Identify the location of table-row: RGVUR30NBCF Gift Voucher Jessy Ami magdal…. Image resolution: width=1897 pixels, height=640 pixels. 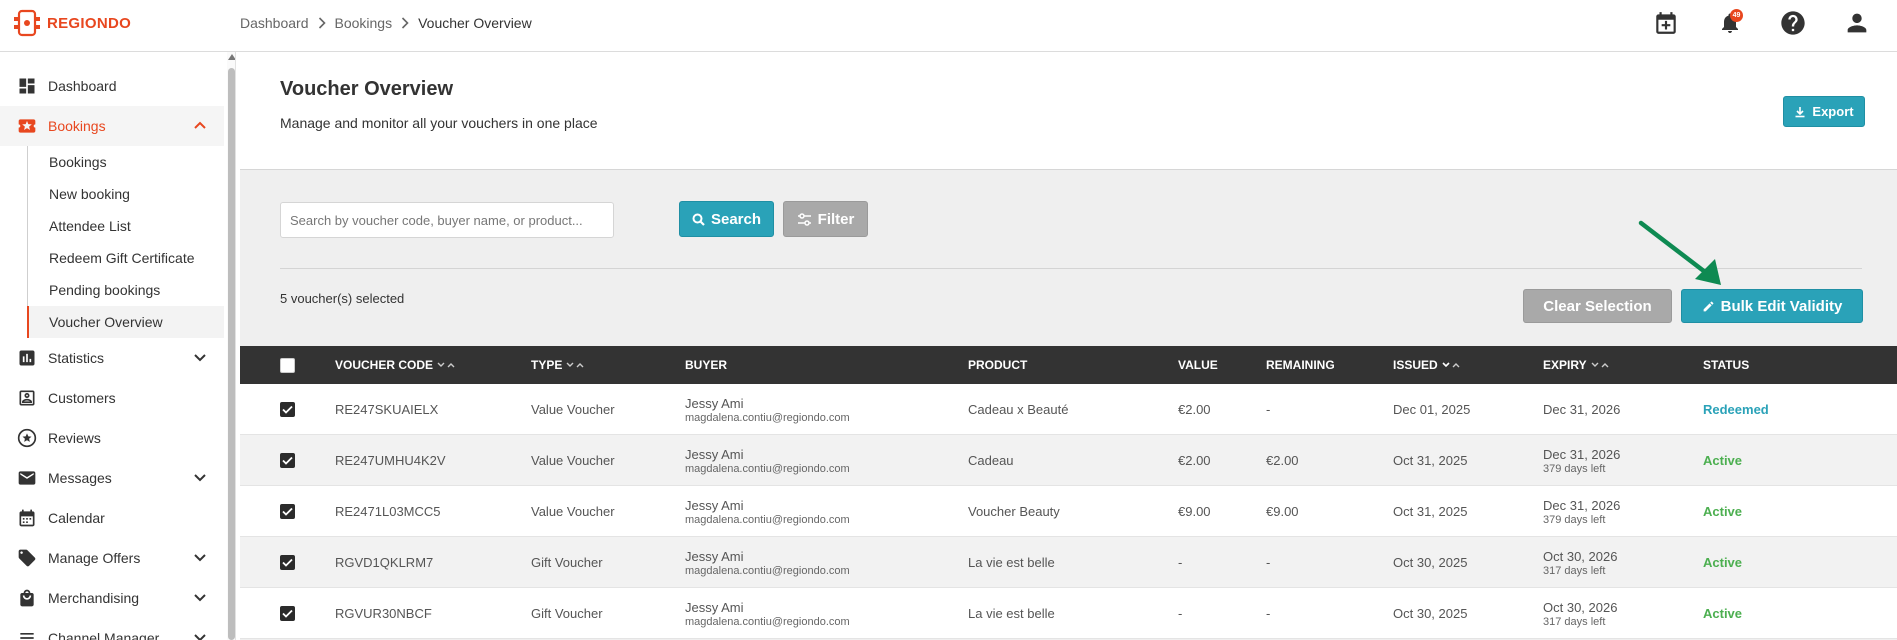
(1068, 613).